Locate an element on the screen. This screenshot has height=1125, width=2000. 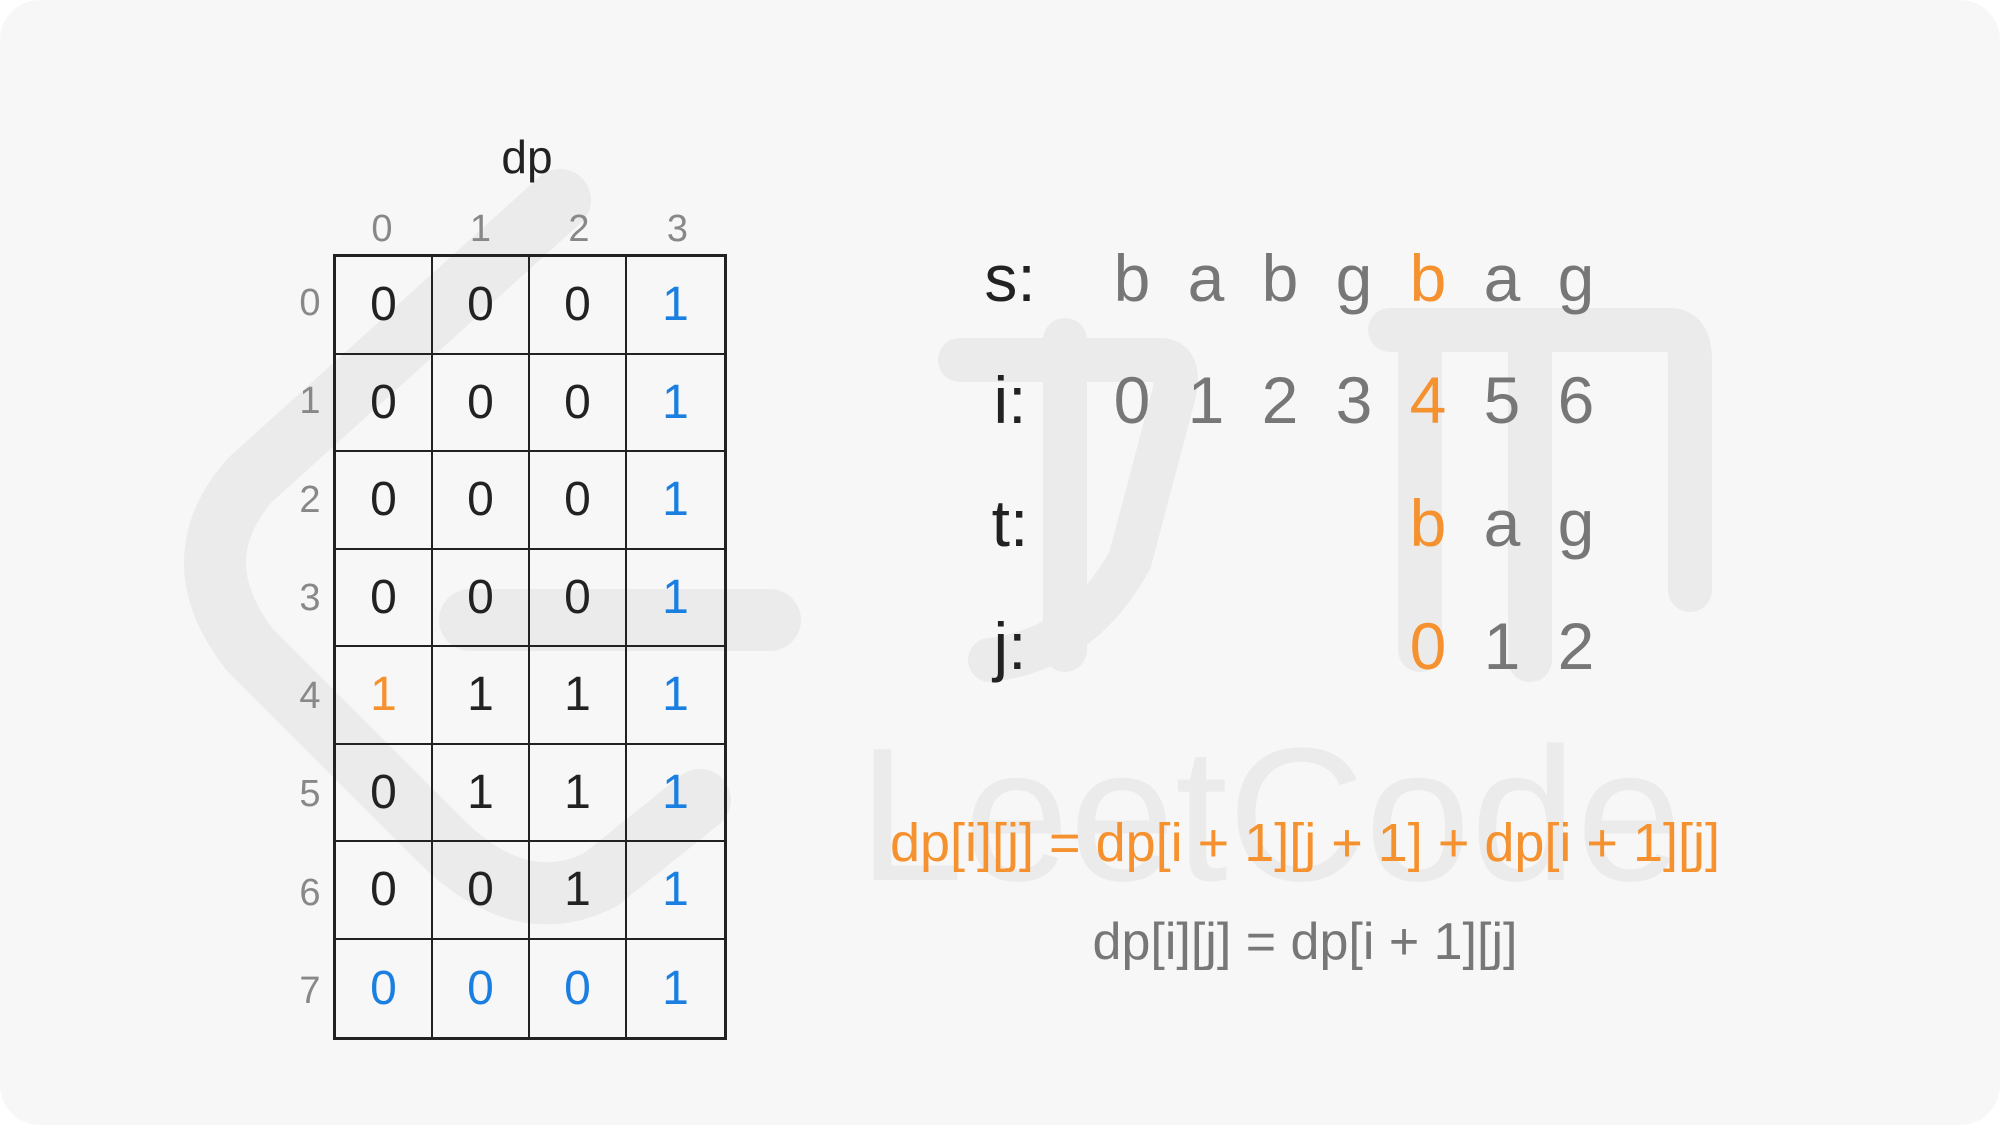
sequence-char-i: 5 is located at coordinates (1502, 400).